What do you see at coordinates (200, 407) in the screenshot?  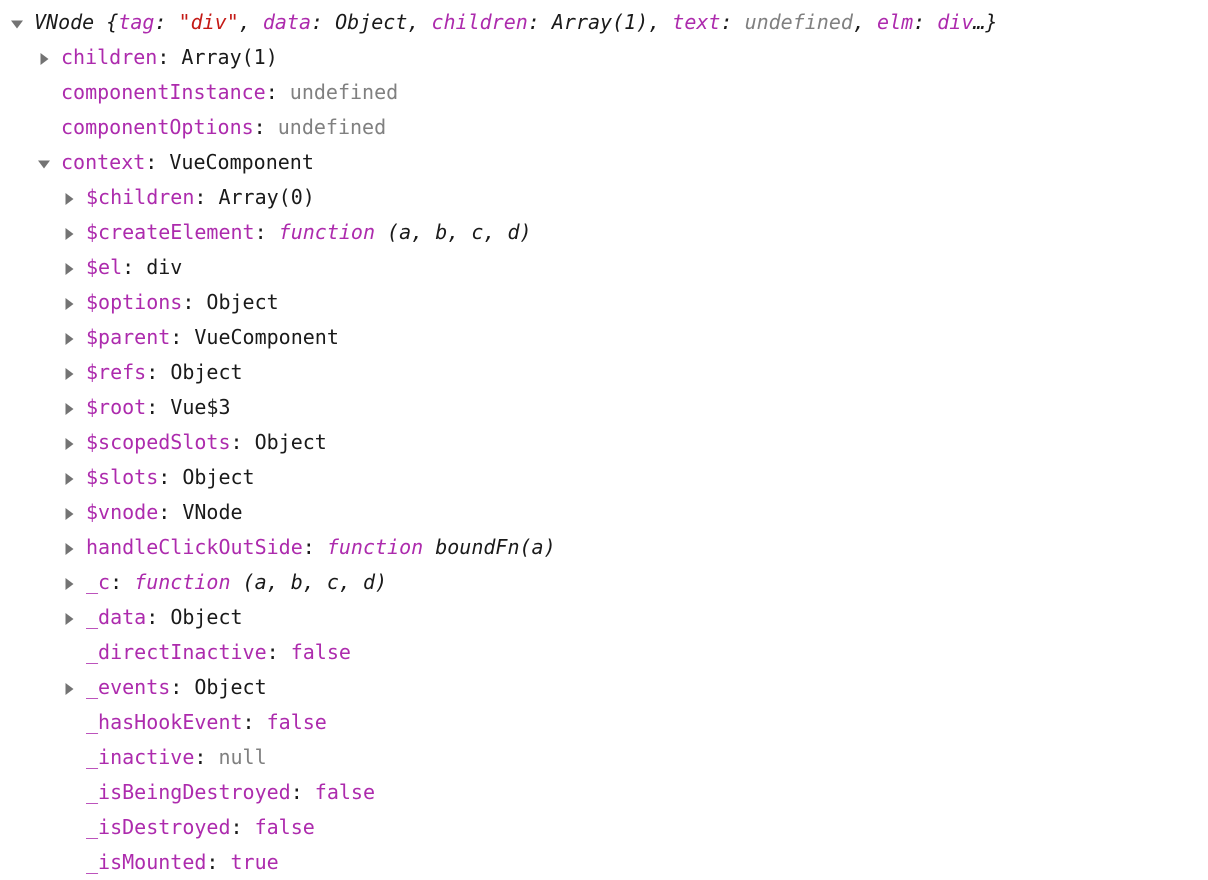 I see `property-value: Vue$3` at bounding box center [200, 407].